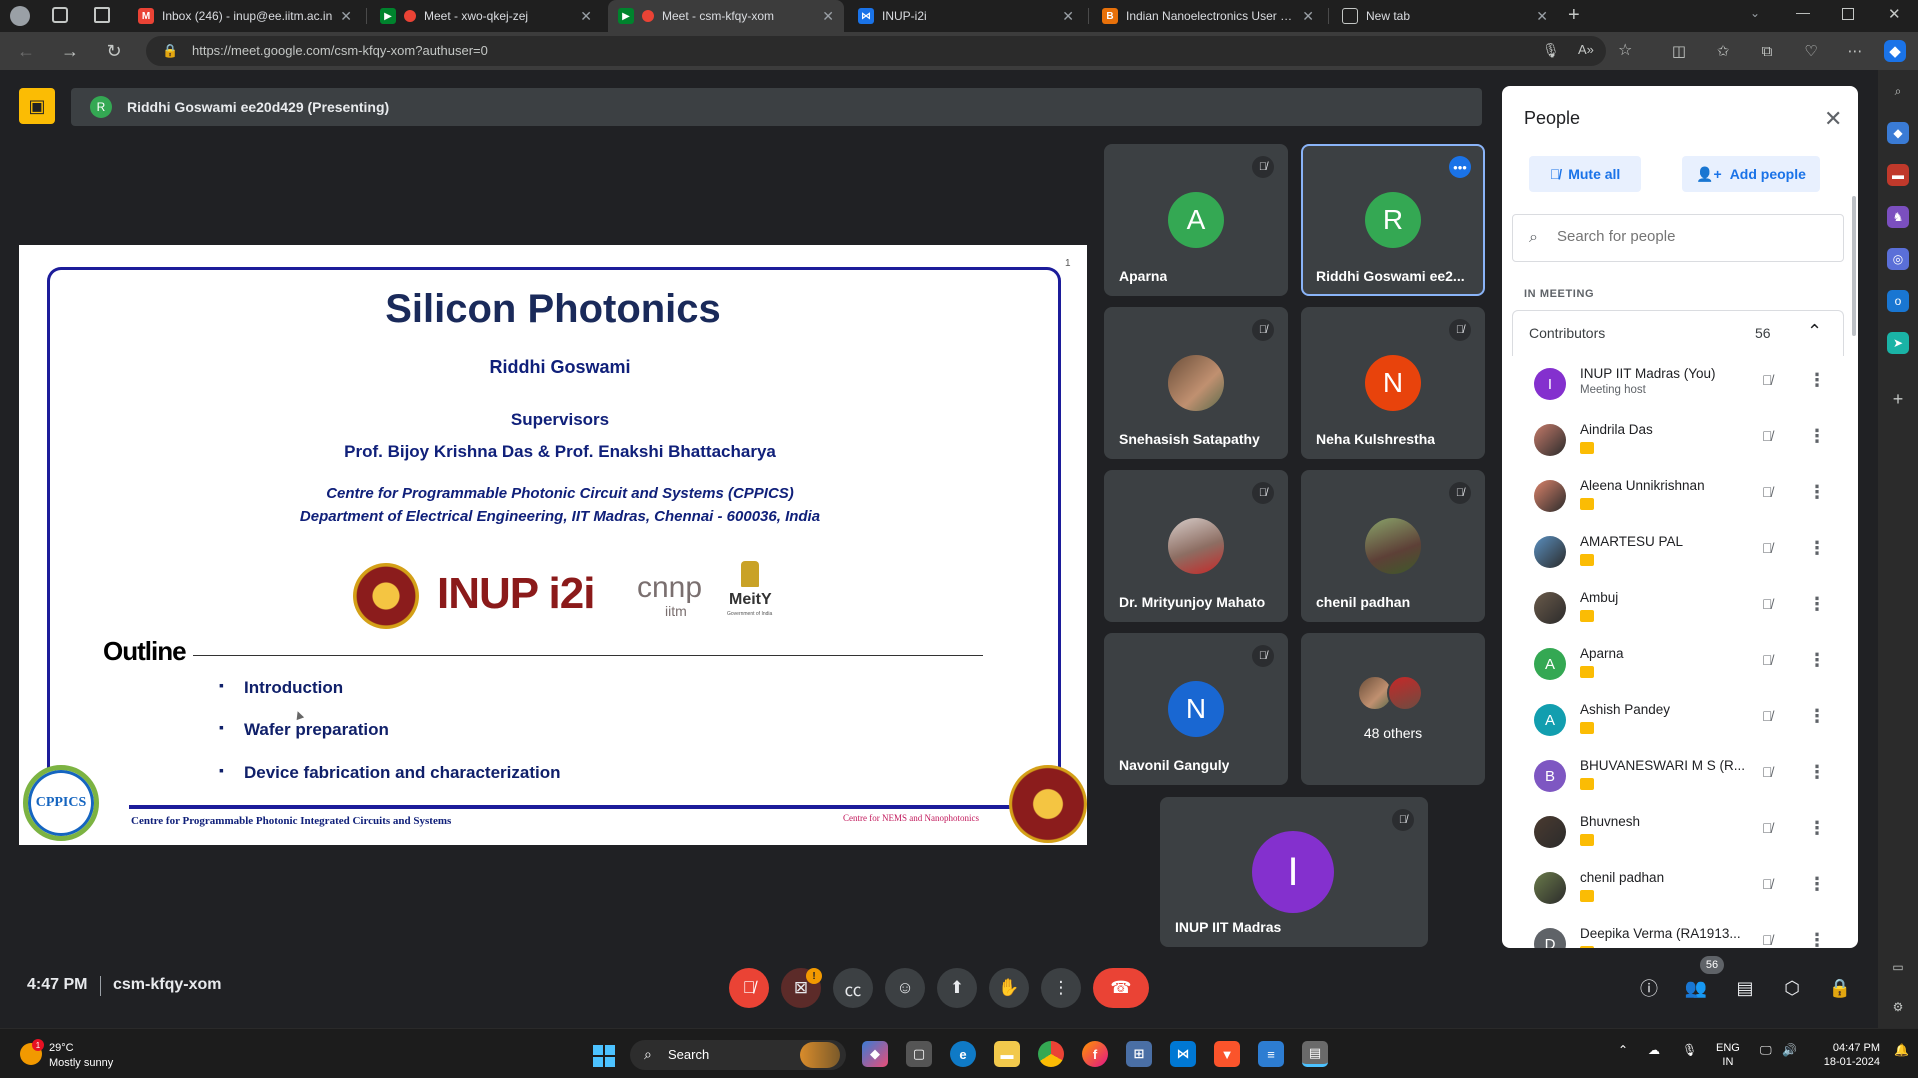 This screenshot has height=1078, width=1918. What do you see at coordinates (1833, 119) in the screenshot?
I see `close-panel-icon: ✕` at bounding box center [1833, 119].